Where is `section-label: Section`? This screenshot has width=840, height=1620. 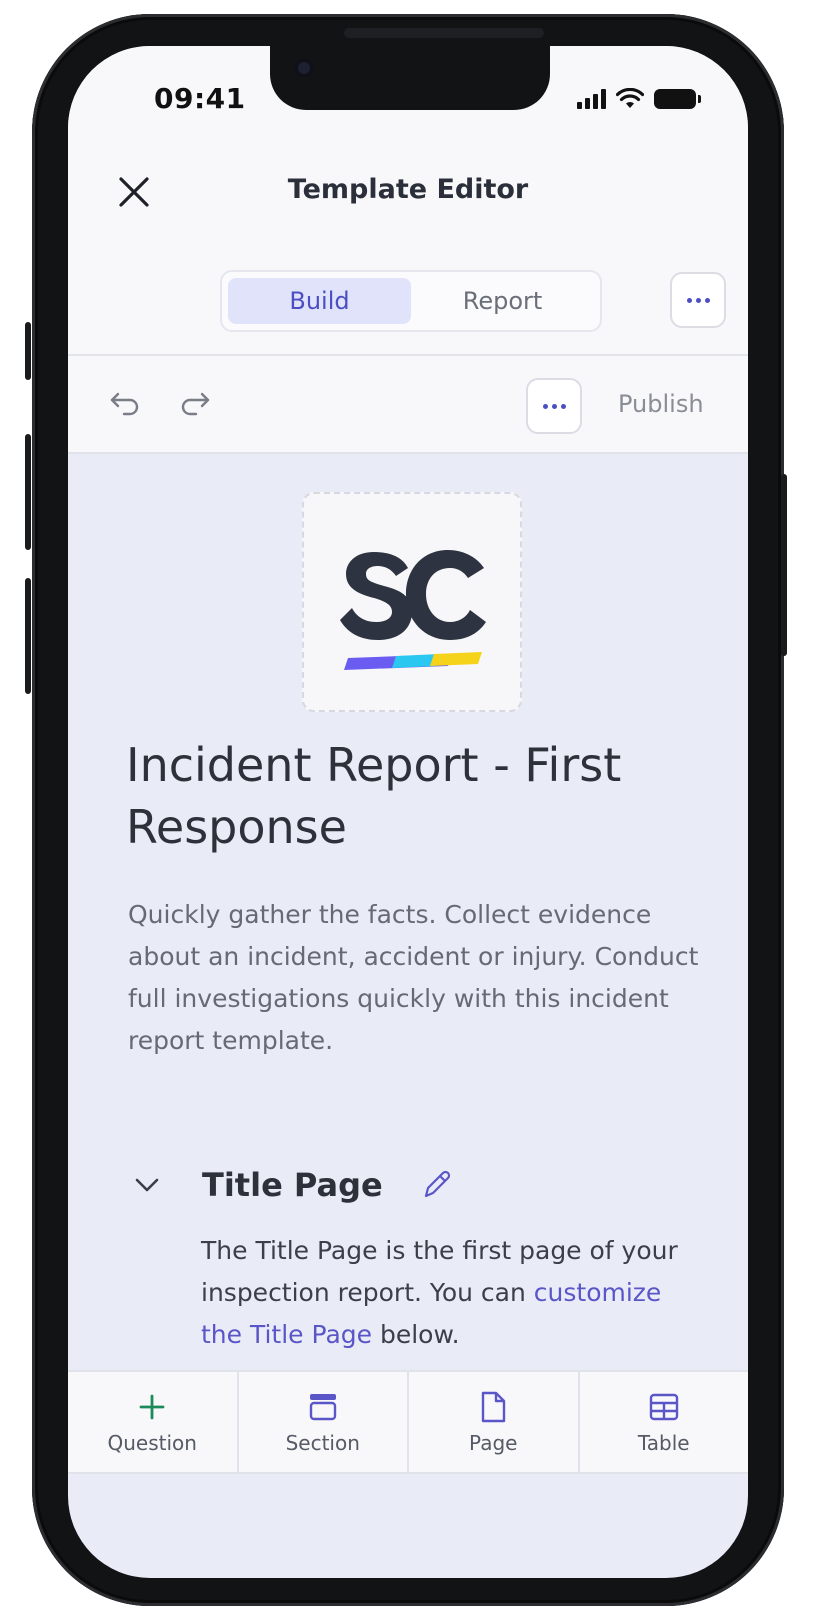 section-label: Section is located at coordinates (322, 1443).